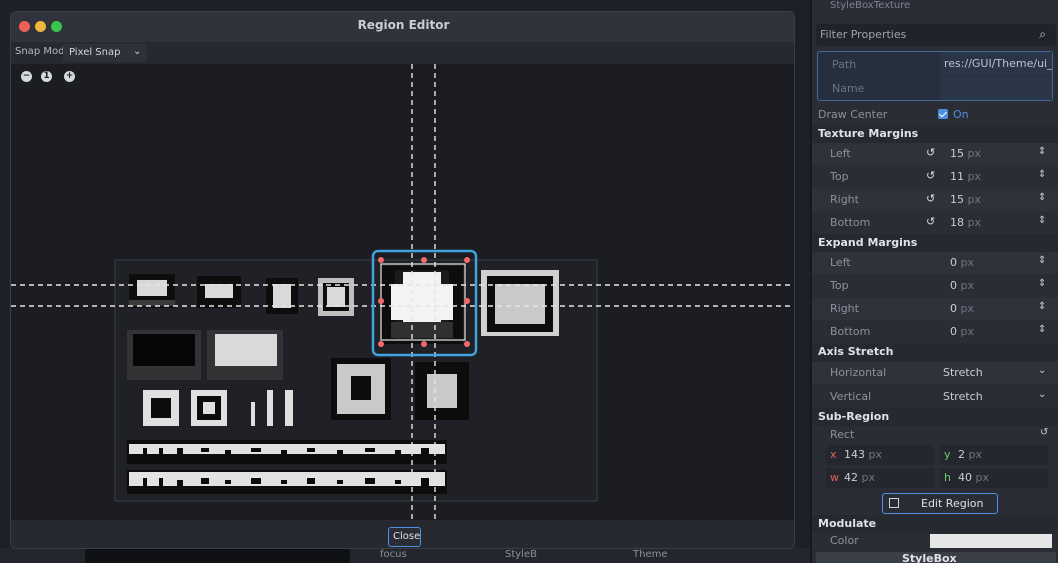  What do you see at coordinates (844, 308) in the screenshot?
I see `em-right-label: Right` at bounding box center [844, 308].